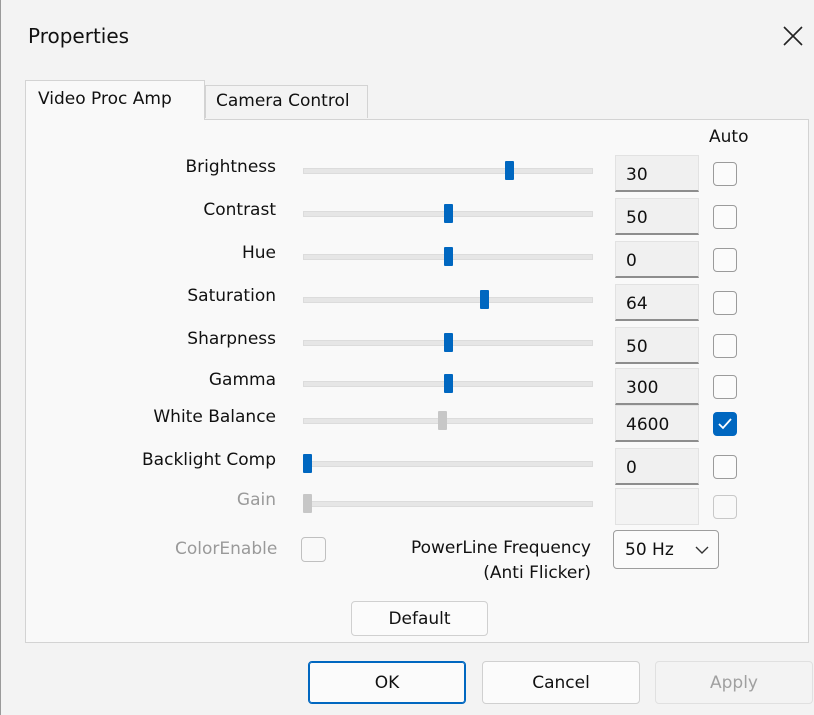 This screenshot has height=715, width=814. Describe the element at coordinates (725, 217) in the screenshot. I see `contrast-auto-checkbox` at that location.